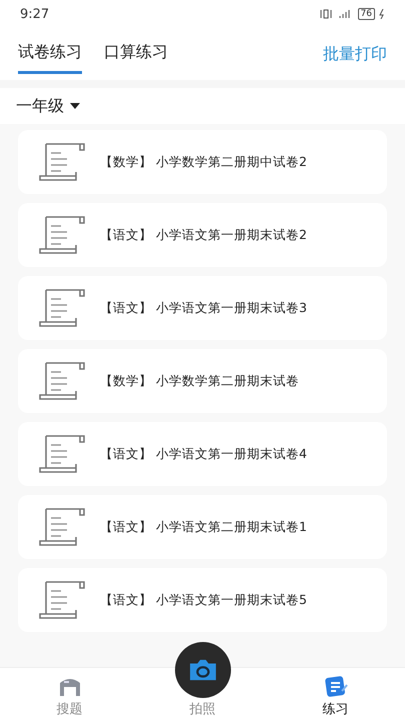  Describe the element at coordinates (335, 686) in the screenshot. I see `checklist-icon` at that location.